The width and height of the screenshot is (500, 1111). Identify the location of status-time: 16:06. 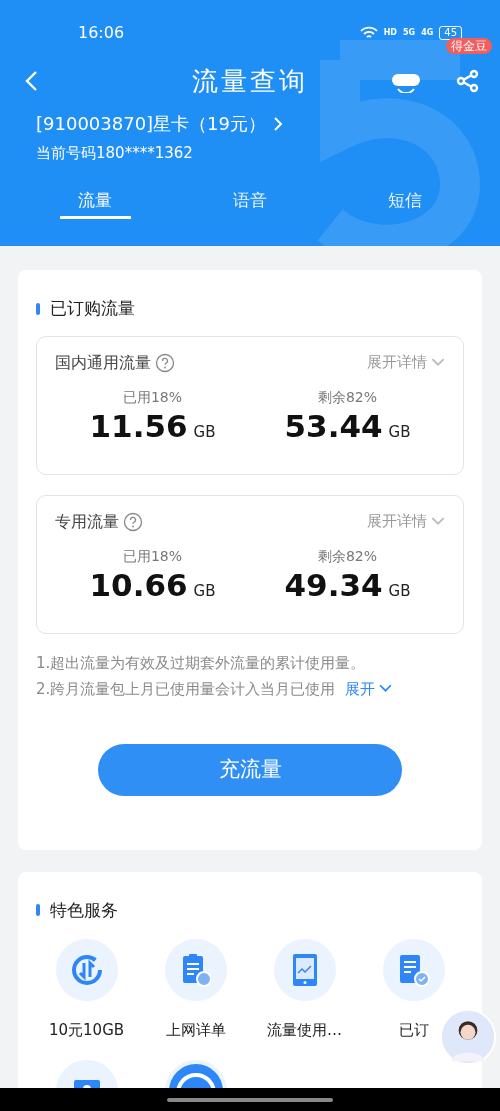
(101, 33).